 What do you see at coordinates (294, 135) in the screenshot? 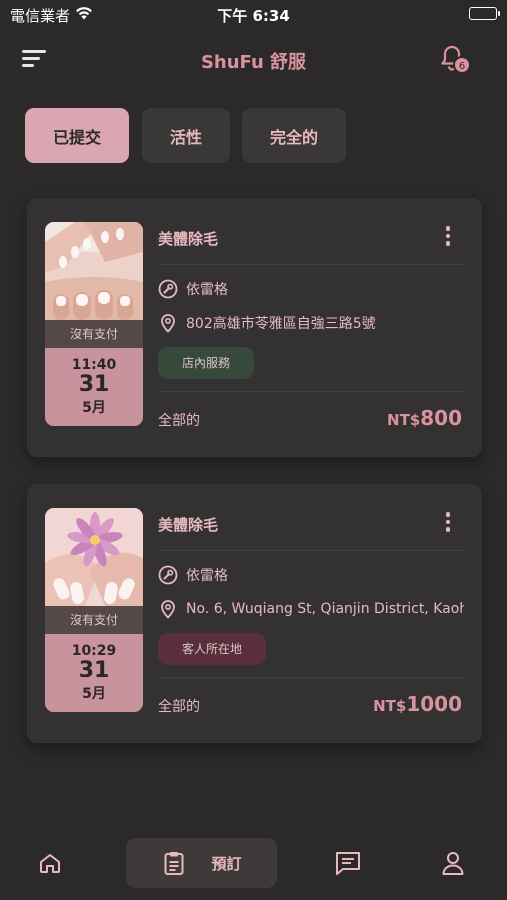
I see `tab-completed: 完全的` at bounding box center [294, 135].